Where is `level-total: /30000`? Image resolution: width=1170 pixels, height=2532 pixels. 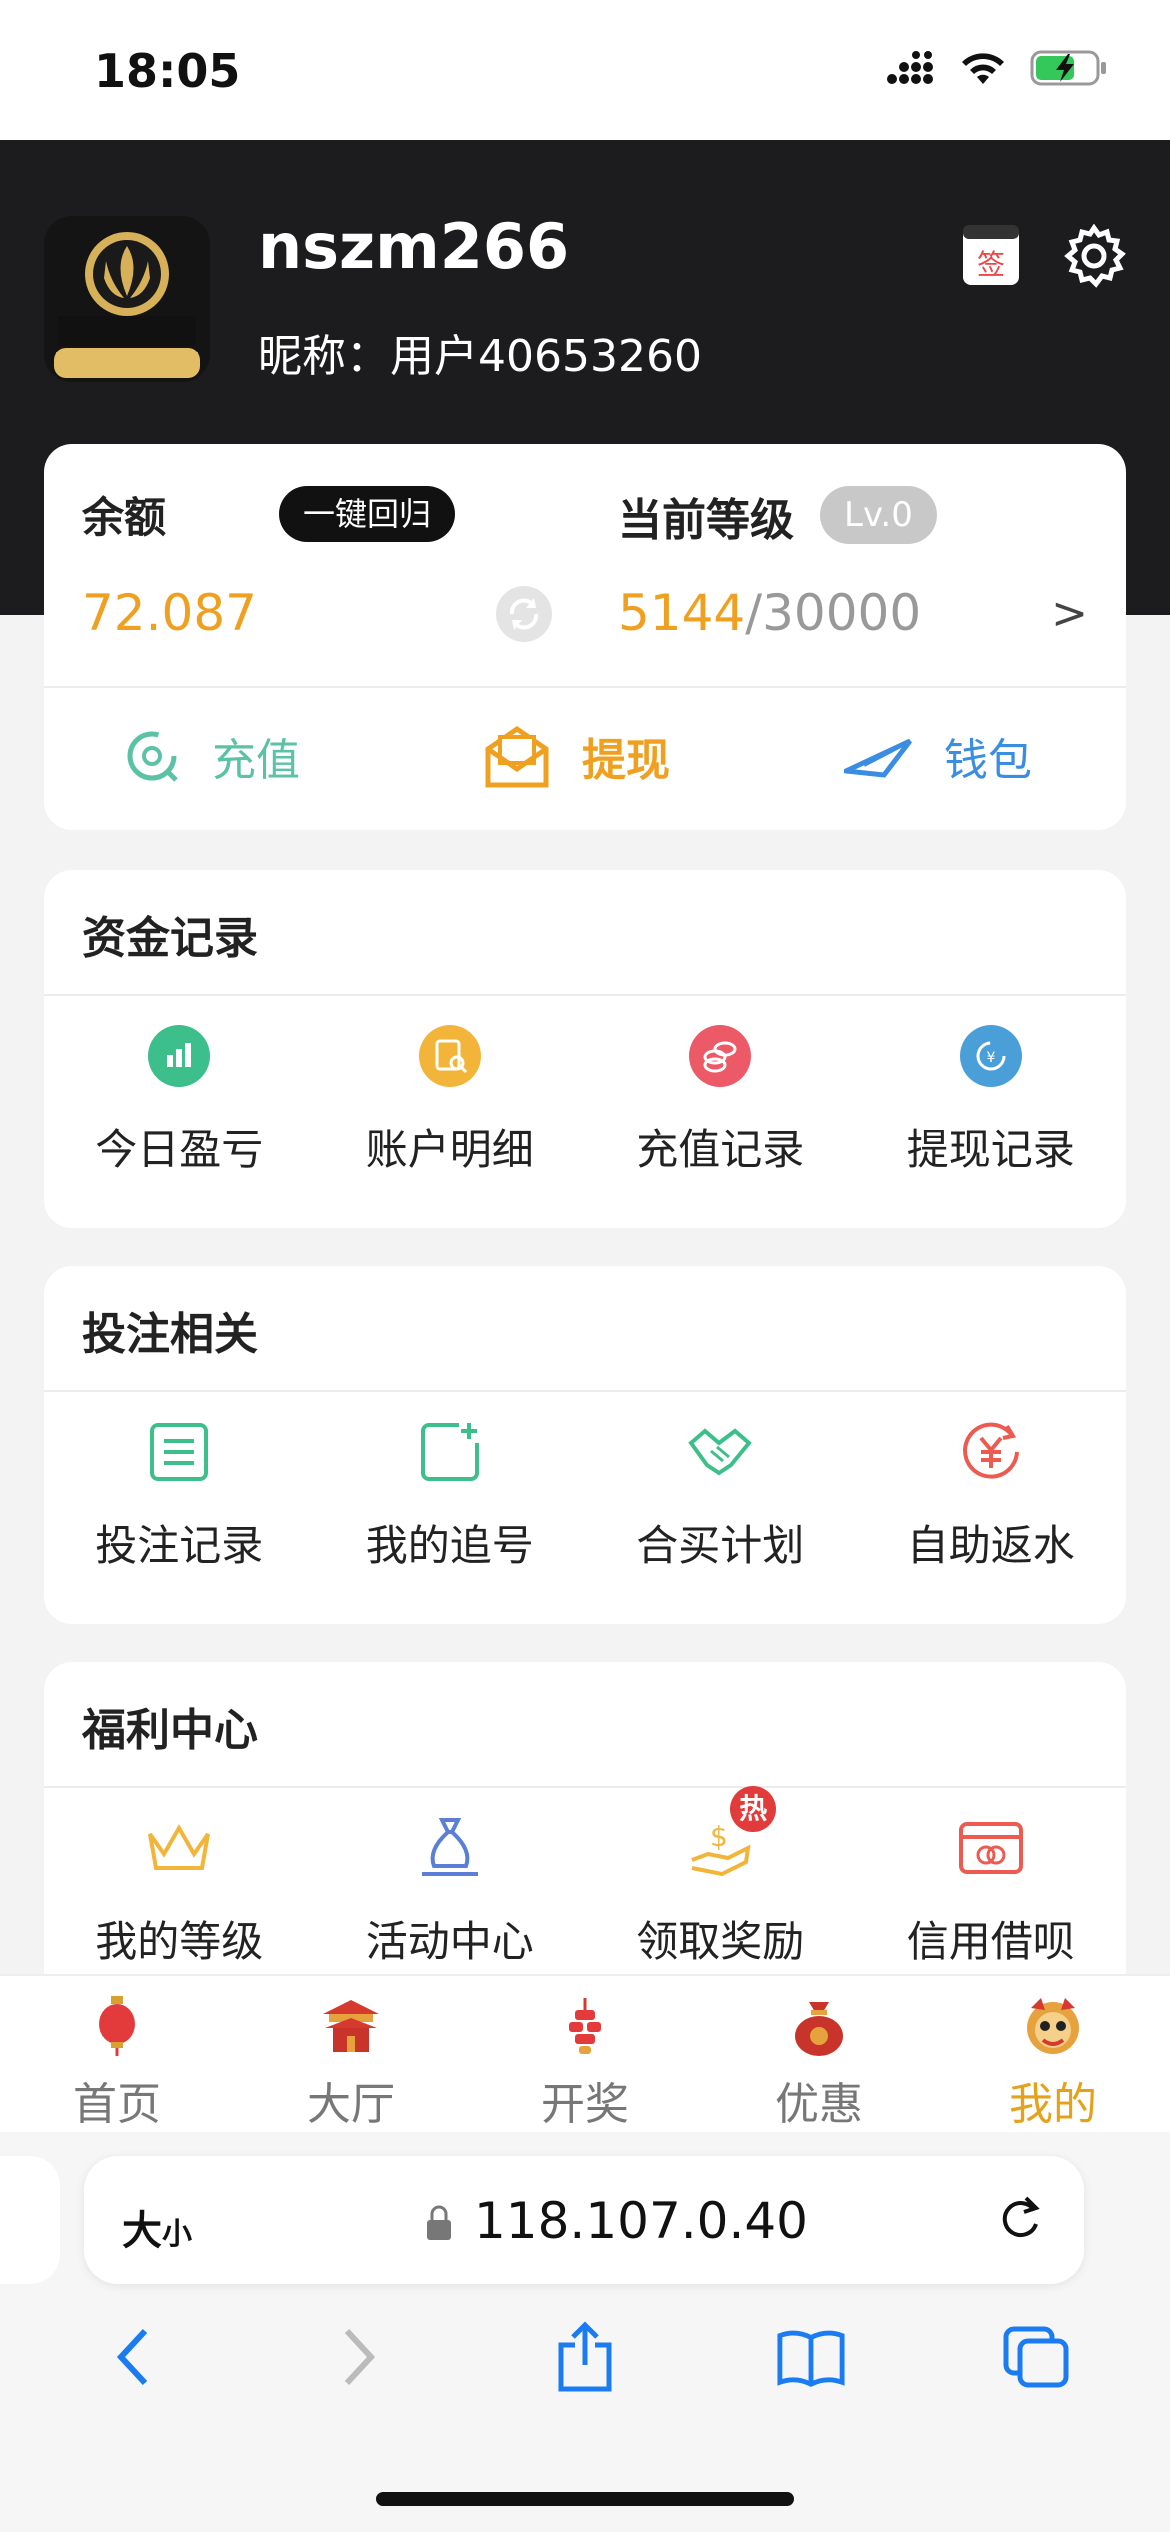 level-total: /30000 is located at coordinates (833, 613).